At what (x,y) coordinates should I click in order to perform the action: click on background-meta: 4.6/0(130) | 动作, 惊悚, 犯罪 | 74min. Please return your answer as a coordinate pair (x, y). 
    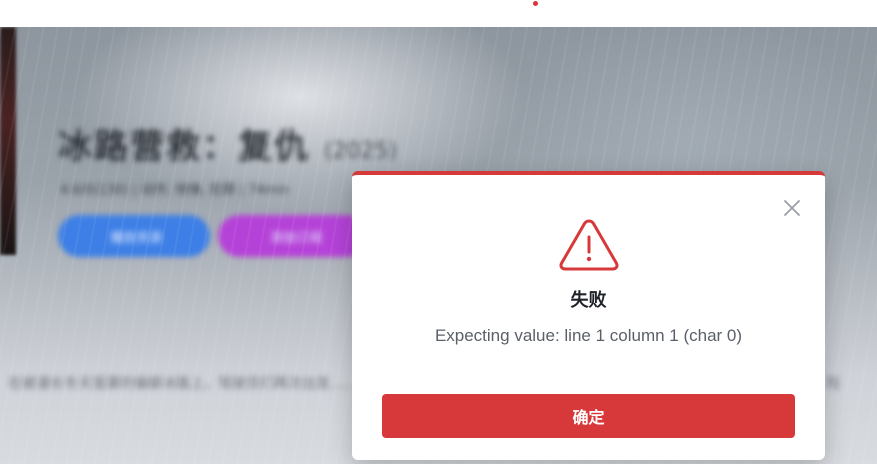
    Looking at the image, I should click on (175, 190).